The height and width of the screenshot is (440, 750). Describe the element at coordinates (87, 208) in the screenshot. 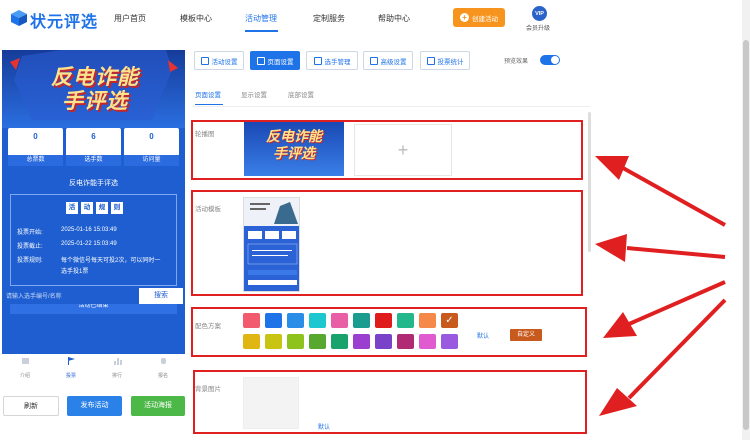

I see `rules-tag: 动` at that location.